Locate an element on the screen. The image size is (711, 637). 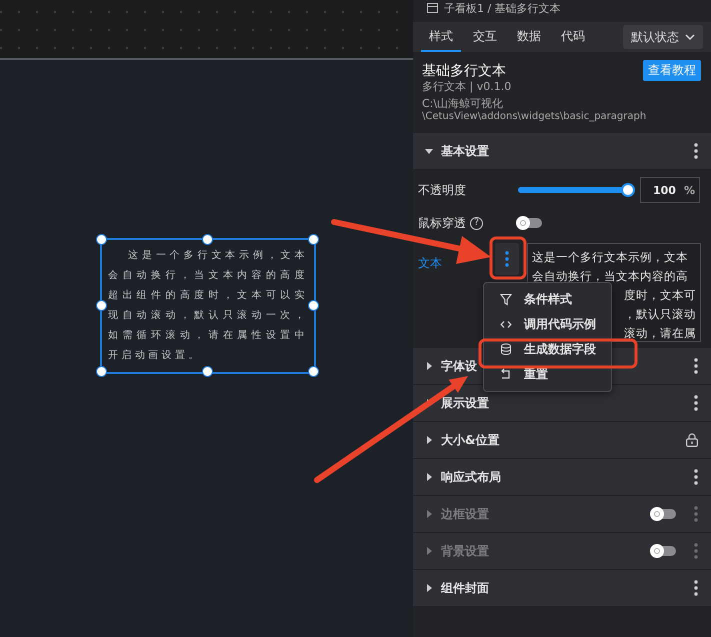
opacity-input: 100 % is located at coordinates (670, 190).